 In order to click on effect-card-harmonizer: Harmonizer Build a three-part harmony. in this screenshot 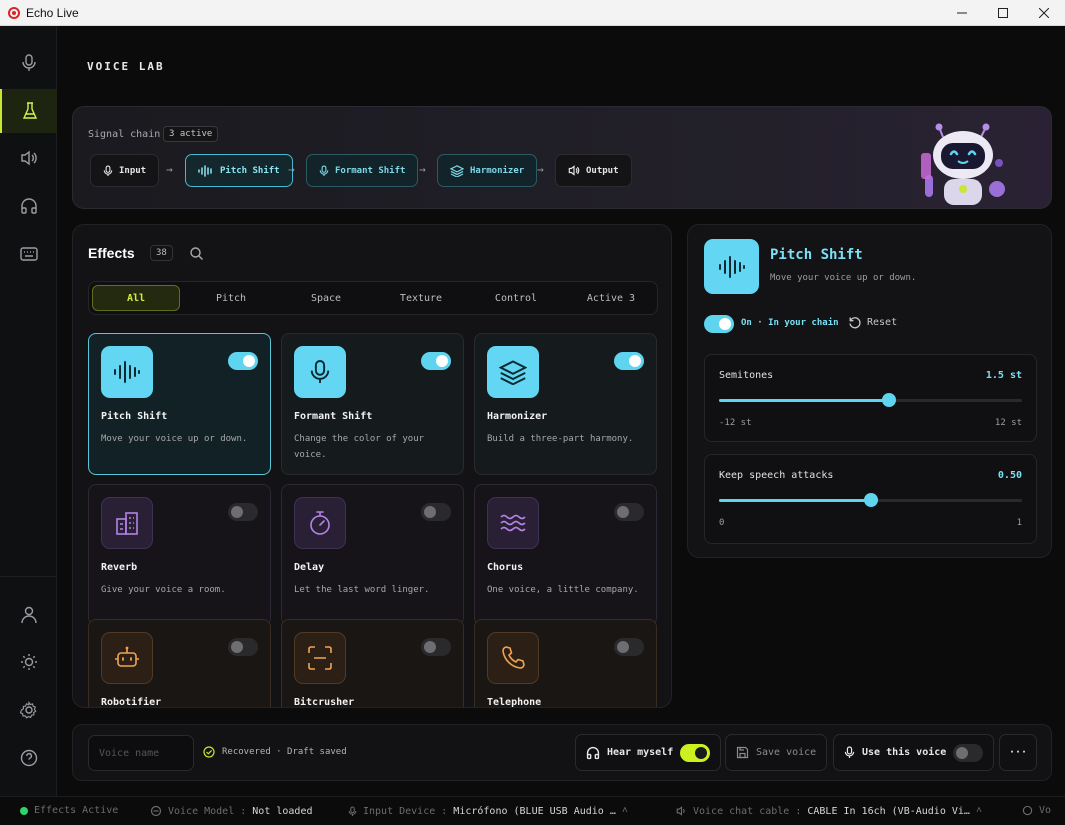, I will do `click(565, 404)`.